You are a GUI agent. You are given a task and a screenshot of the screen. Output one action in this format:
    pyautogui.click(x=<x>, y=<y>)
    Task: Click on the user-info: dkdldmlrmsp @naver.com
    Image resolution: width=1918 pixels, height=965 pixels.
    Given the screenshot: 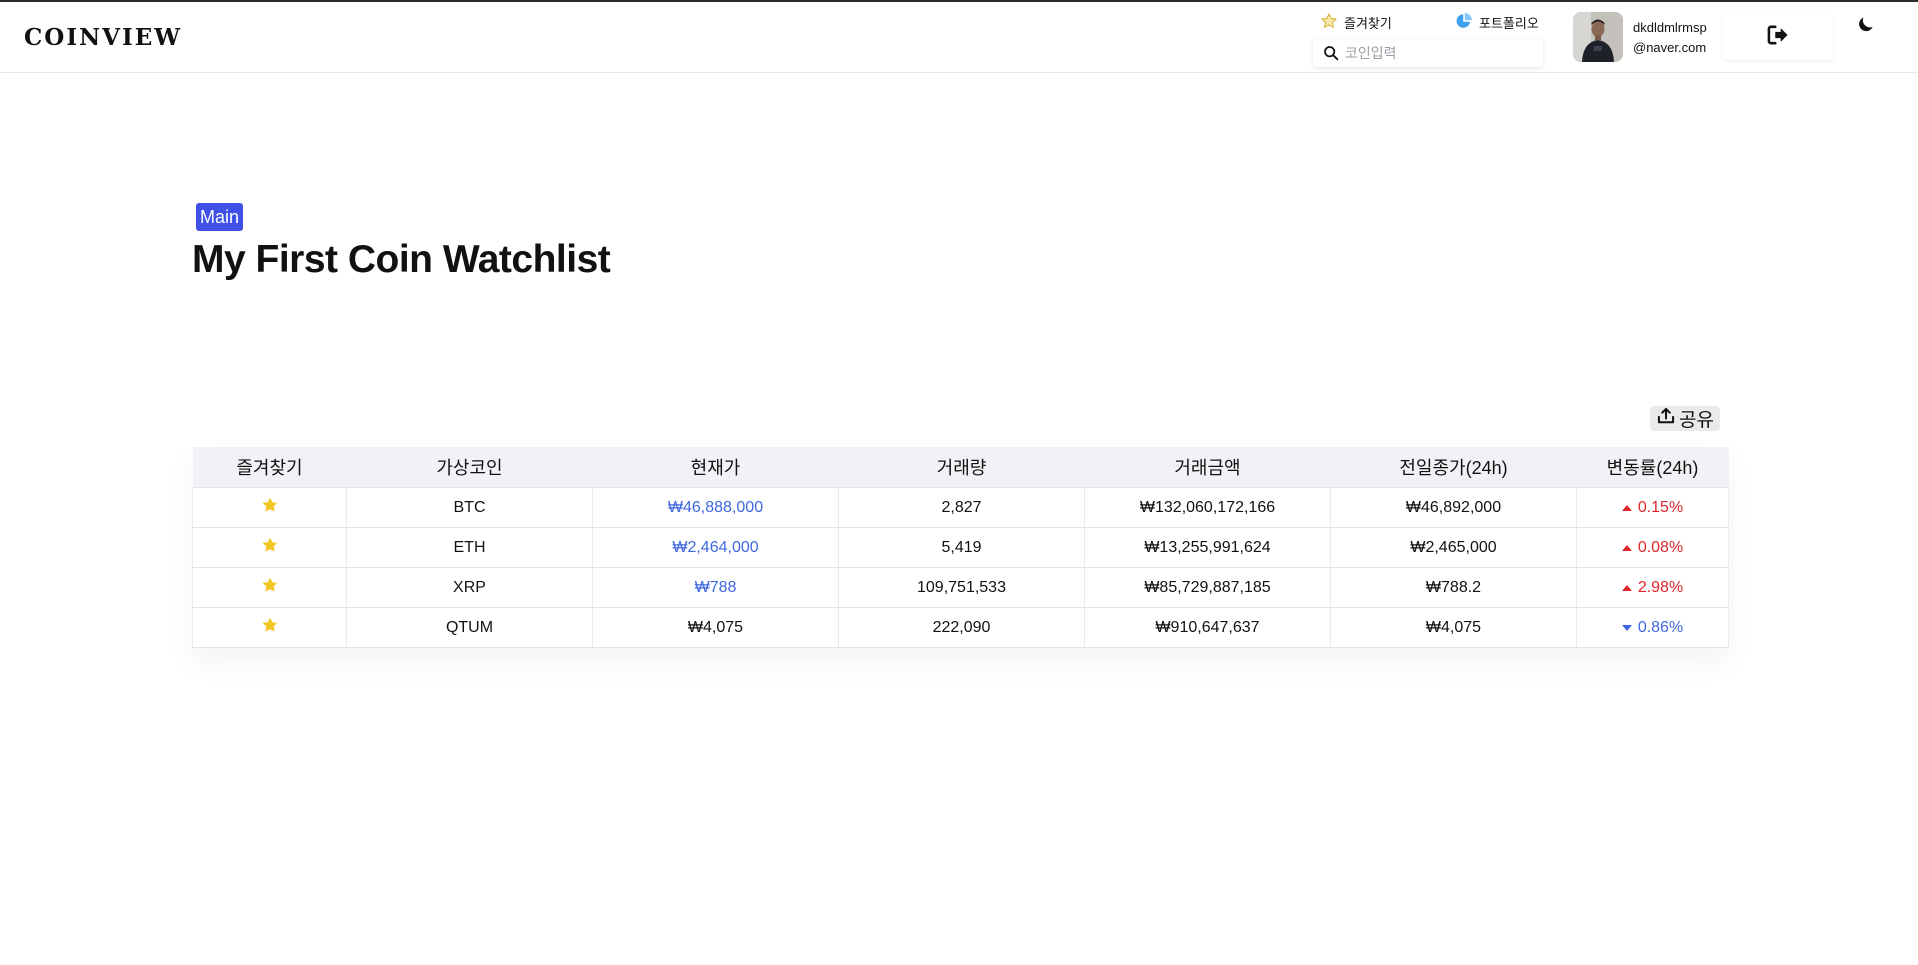 What is the action you would take?
    pyautogui.click(x=1670, y=38)
    